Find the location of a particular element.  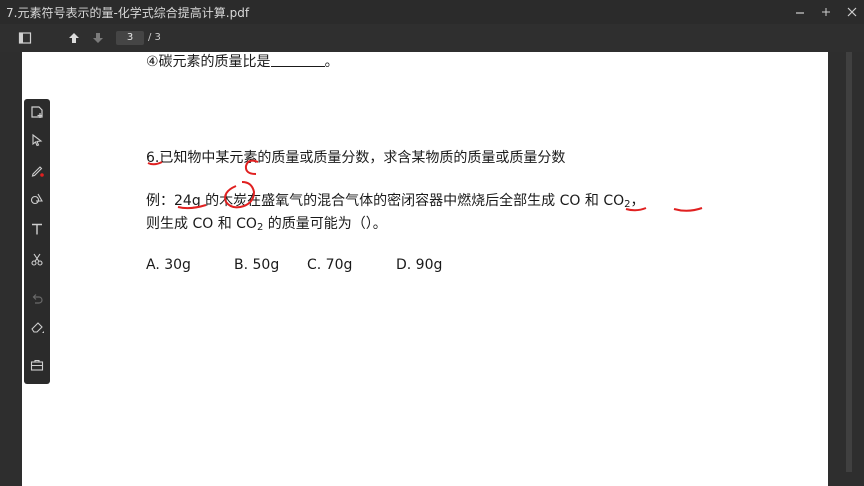

shapes-icon is located at coordinates (37, 199).